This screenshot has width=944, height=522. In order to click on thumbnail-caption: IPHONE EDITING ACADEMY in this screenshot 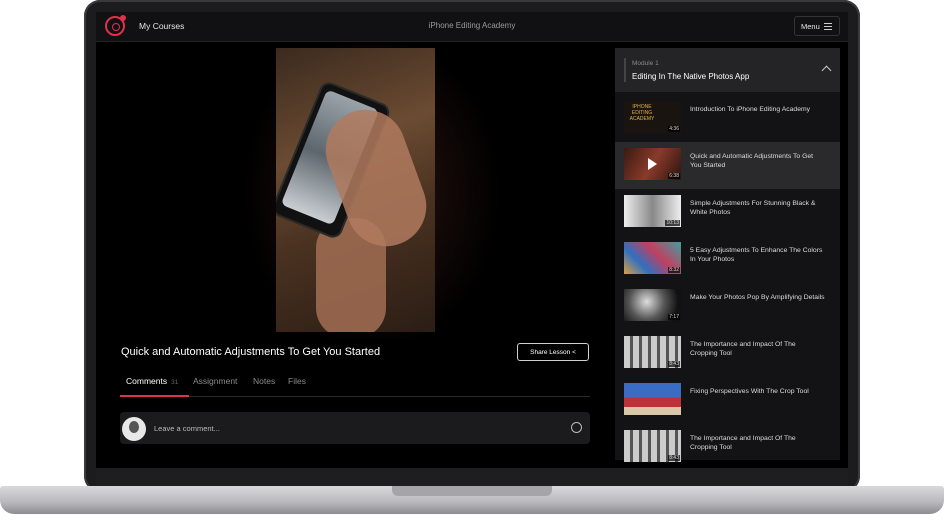, I will do `click(642, 113)`.